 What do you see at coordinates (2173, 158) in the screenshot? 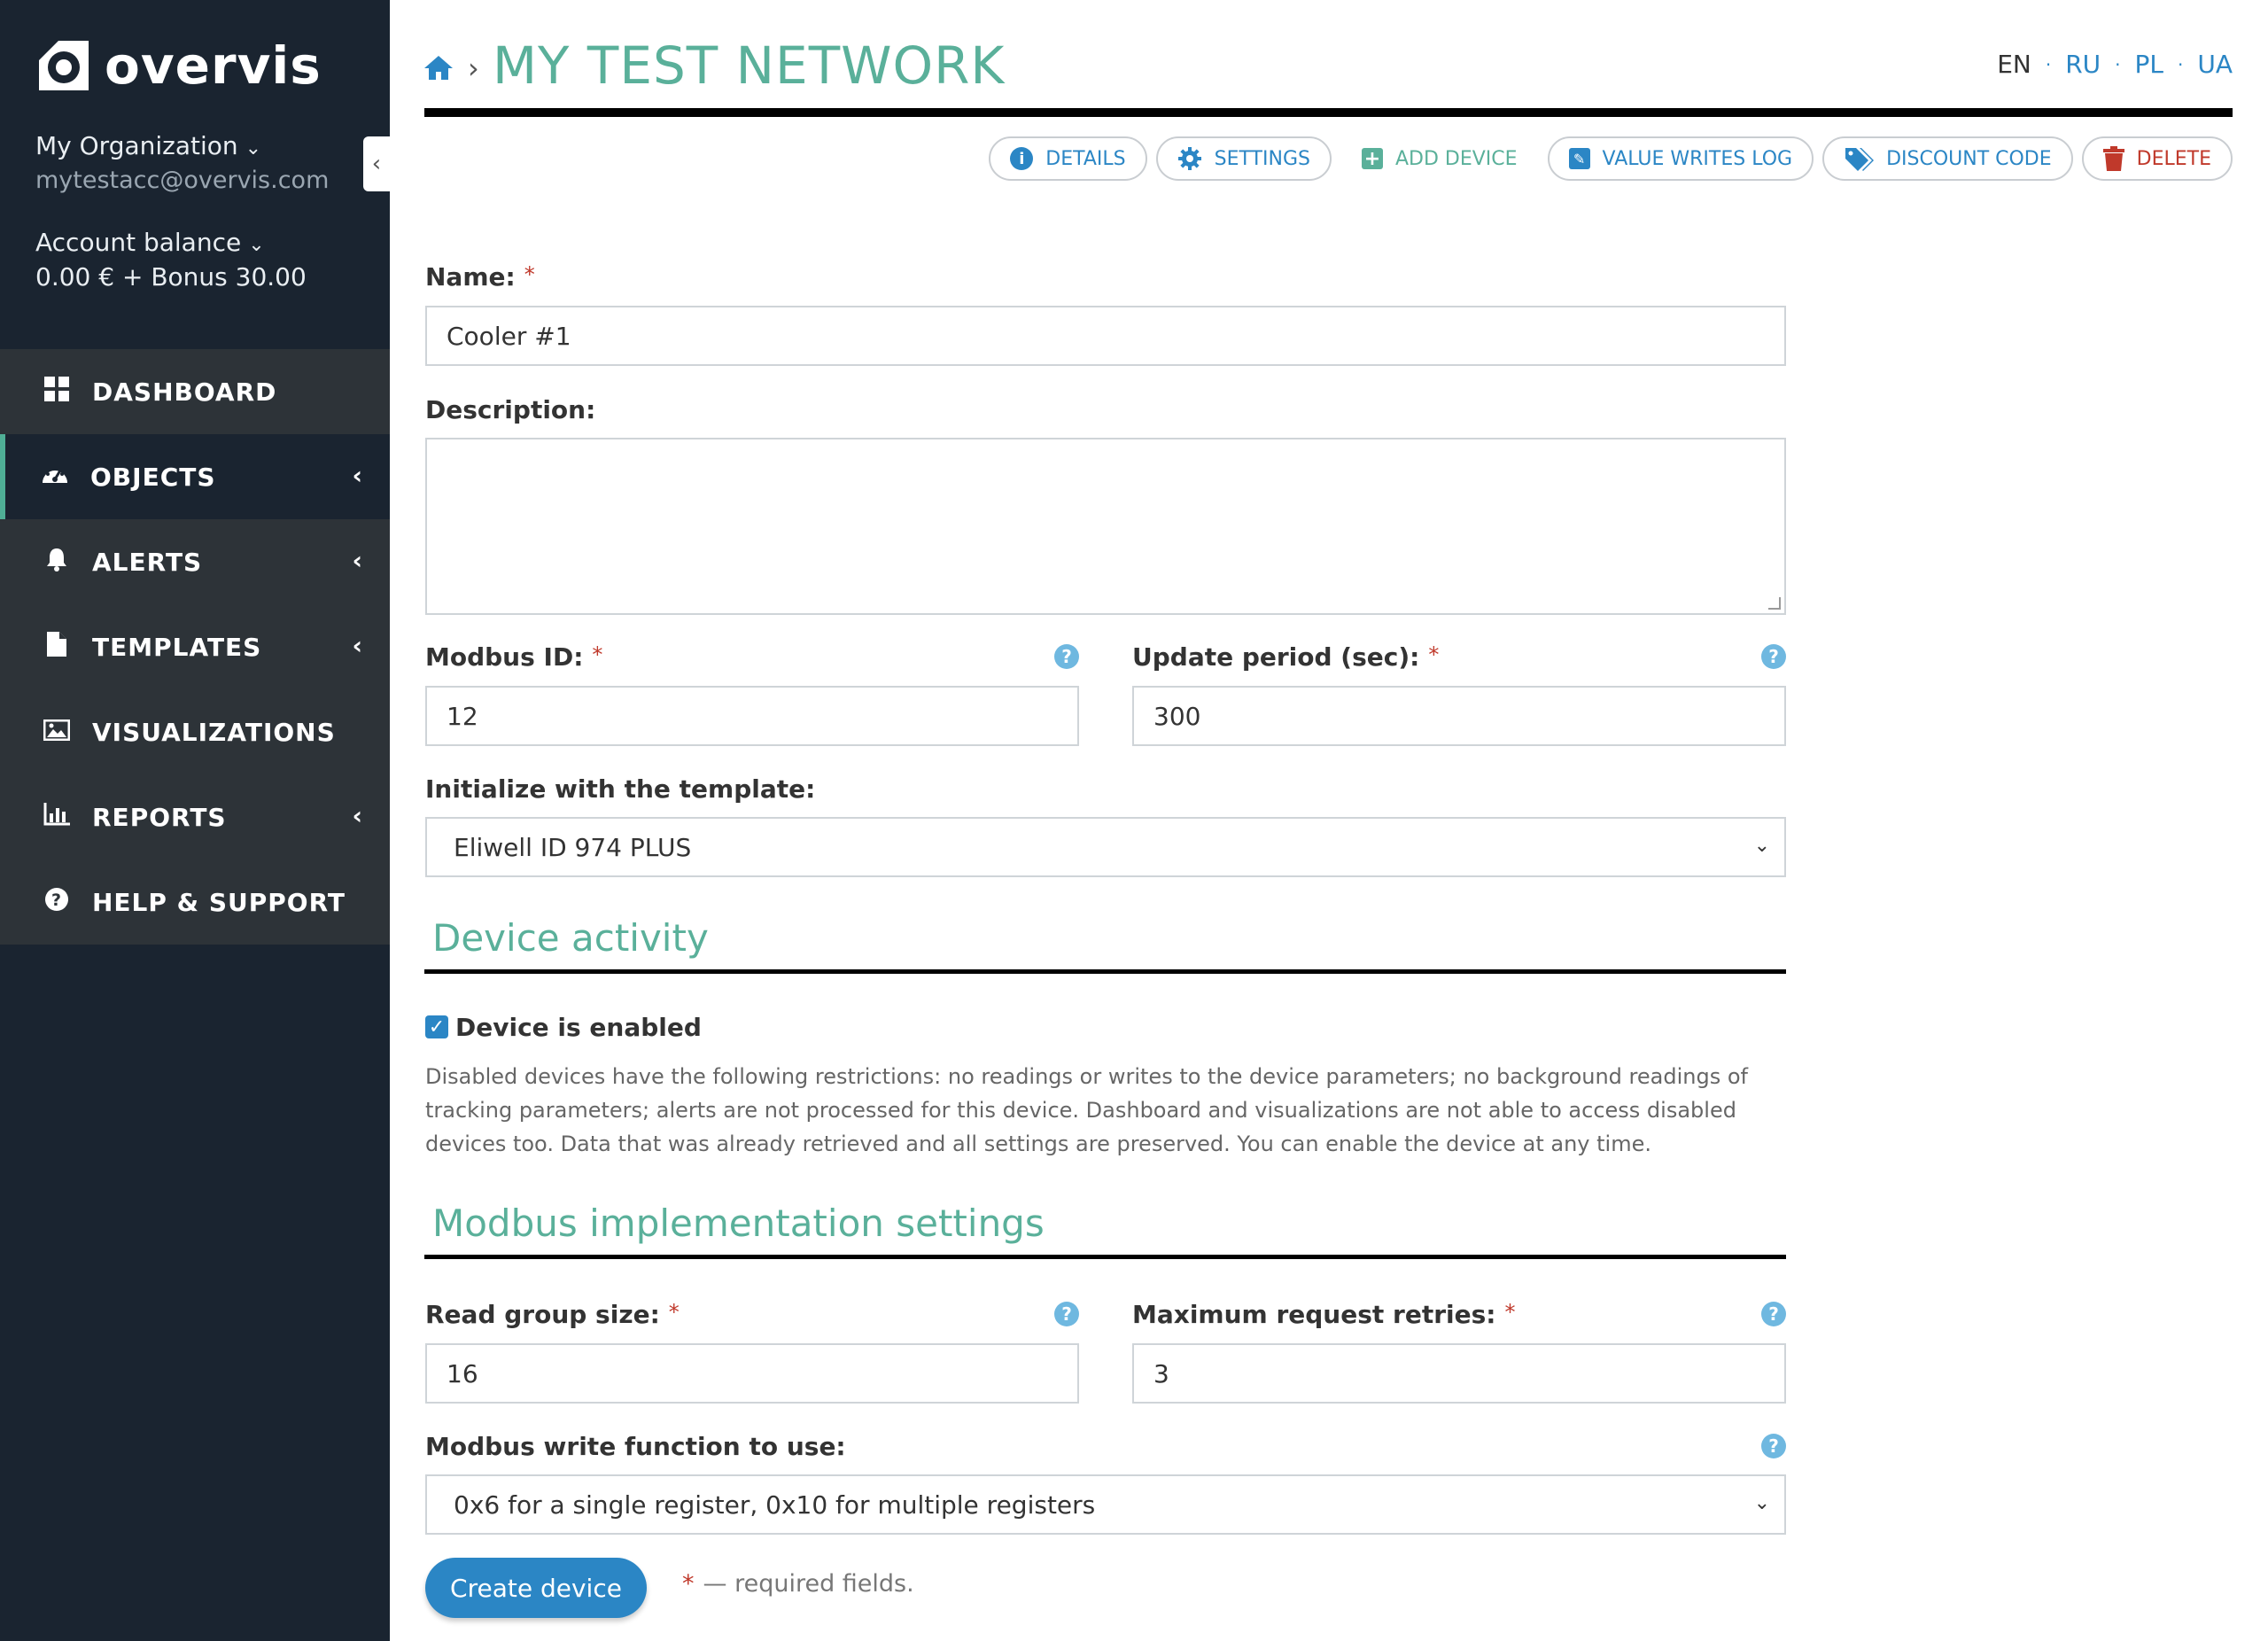
I see `delete-label: DELETE` at bounding box center [2173, 158].